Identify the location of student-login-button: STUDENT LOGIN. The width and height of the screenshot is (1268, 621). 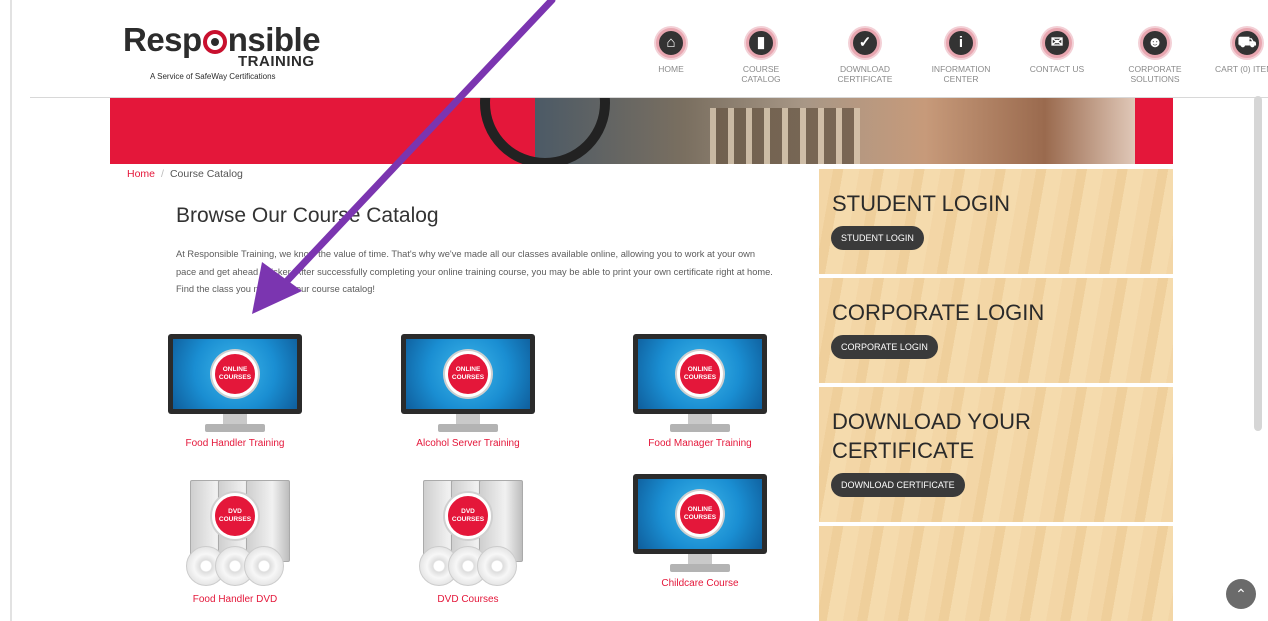
(877, 238).